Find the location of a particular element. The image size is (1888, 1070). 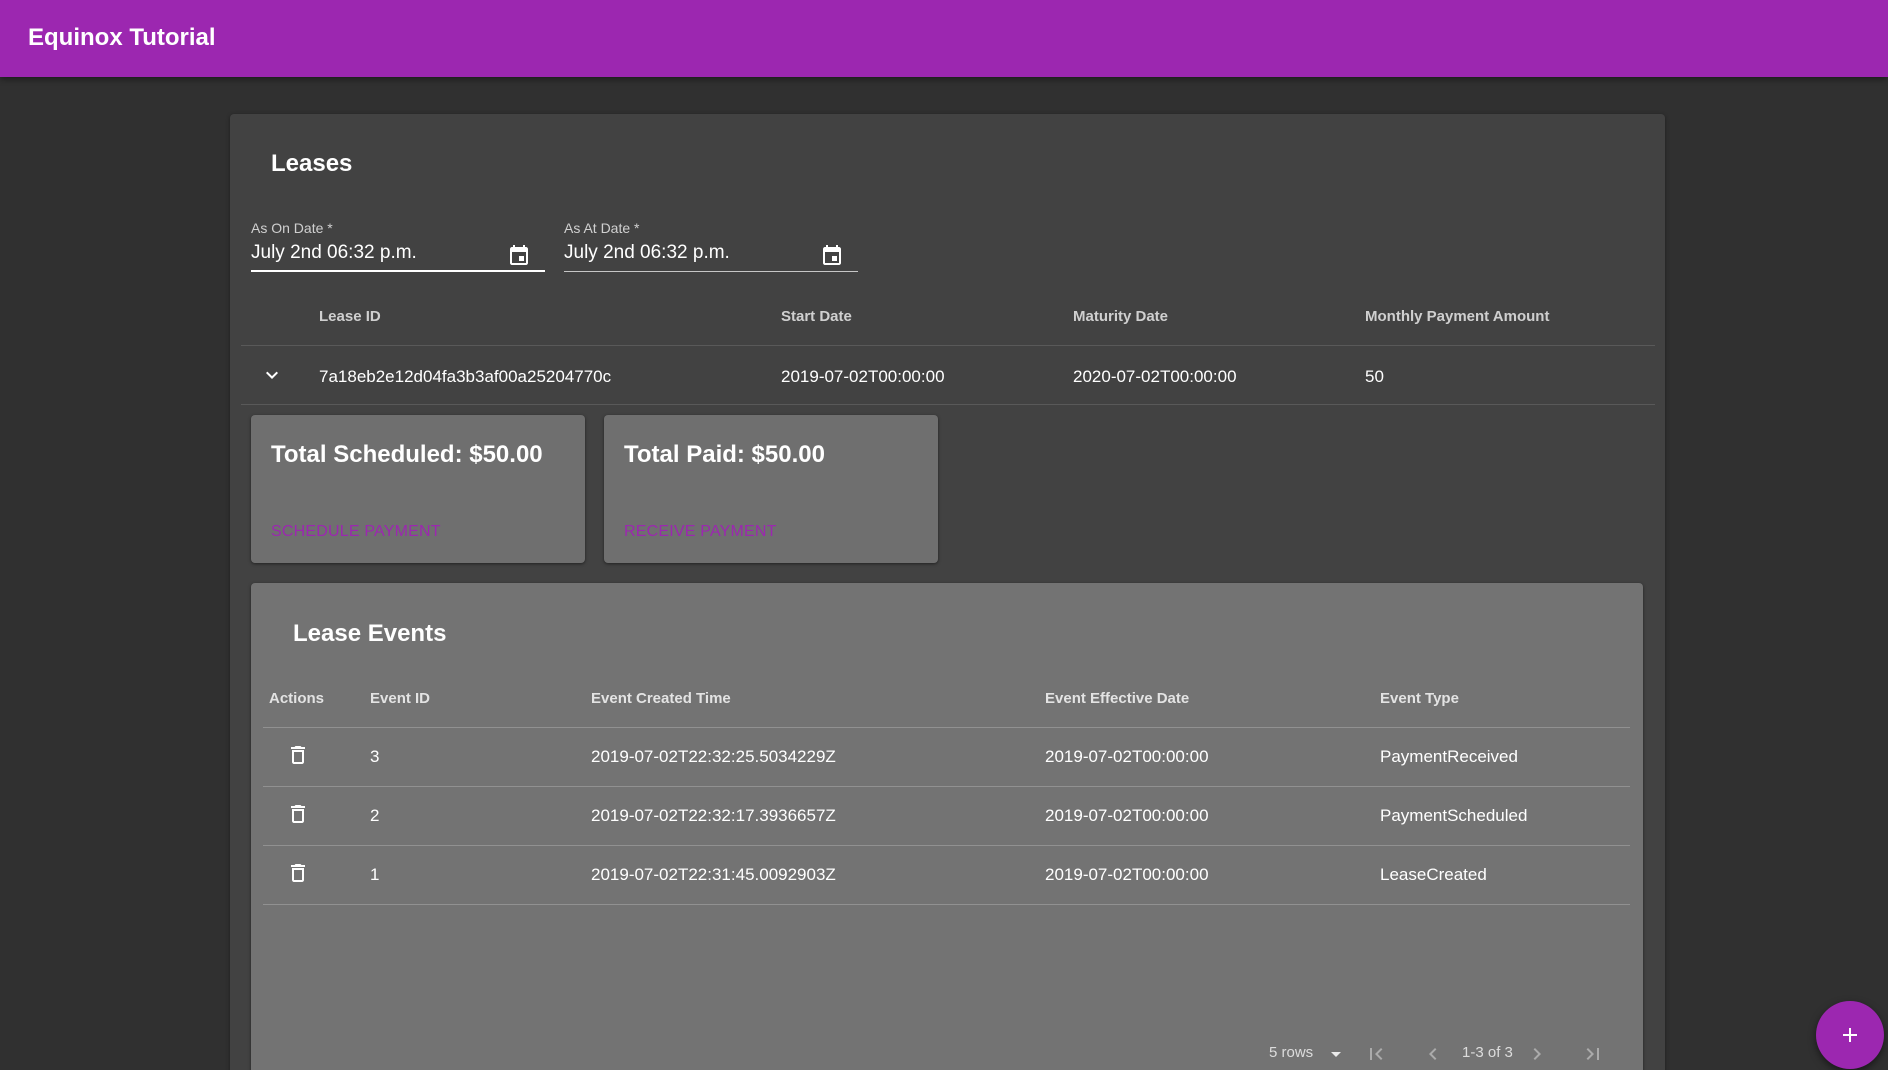

event-created-cell: 2019-07-02T22:31:45.0092903Z is located at coordinates (713, 874).